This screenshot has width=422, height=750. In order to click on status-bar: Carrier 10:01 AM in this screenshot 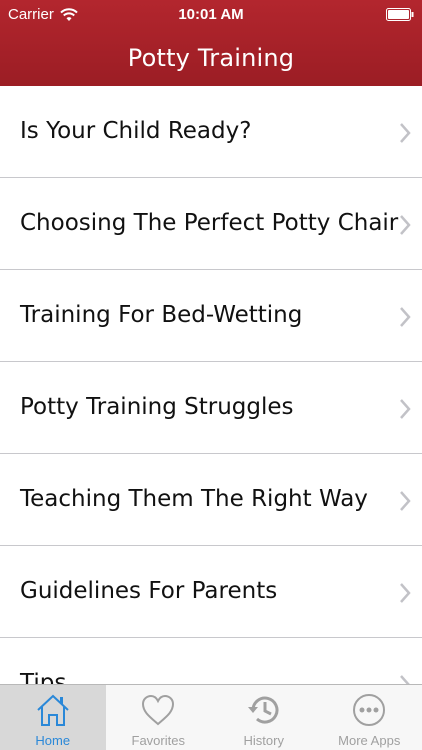, I will do `click(211, 15)`.